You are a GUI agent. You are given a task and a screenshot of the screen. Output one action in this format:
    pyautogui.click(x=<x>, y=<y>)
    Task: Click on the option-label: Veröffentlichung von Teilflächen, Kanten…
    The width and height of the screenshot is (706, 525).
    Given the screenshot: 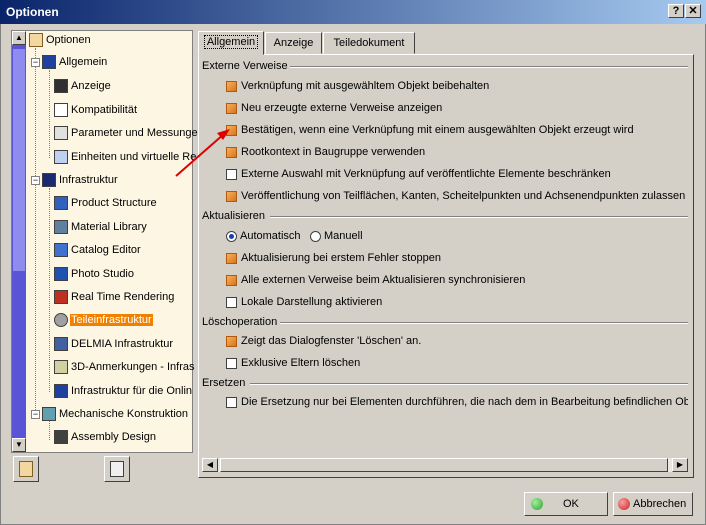 What is the action you would take?
    pyautogui.click(x=463, y=196)
    